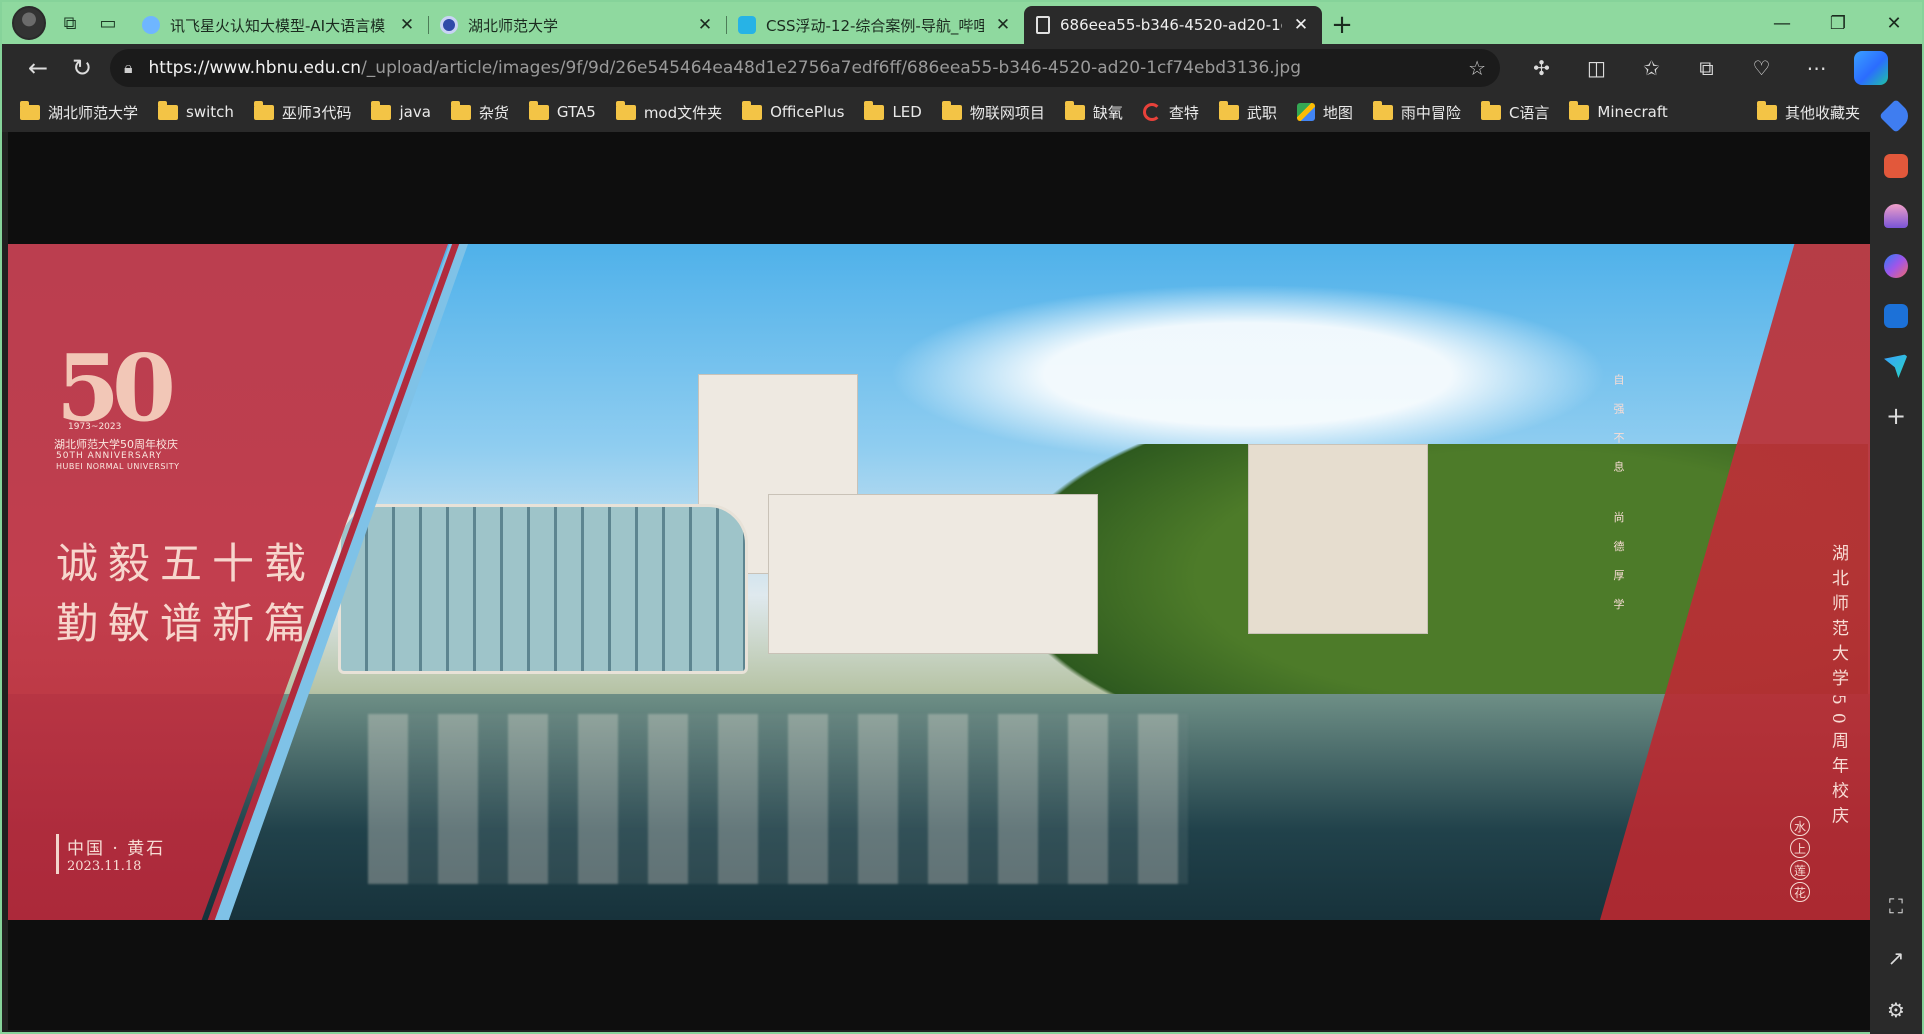 The image size is (1924, 1034). I want to click on drop-send-icon, so click(1896, 366).